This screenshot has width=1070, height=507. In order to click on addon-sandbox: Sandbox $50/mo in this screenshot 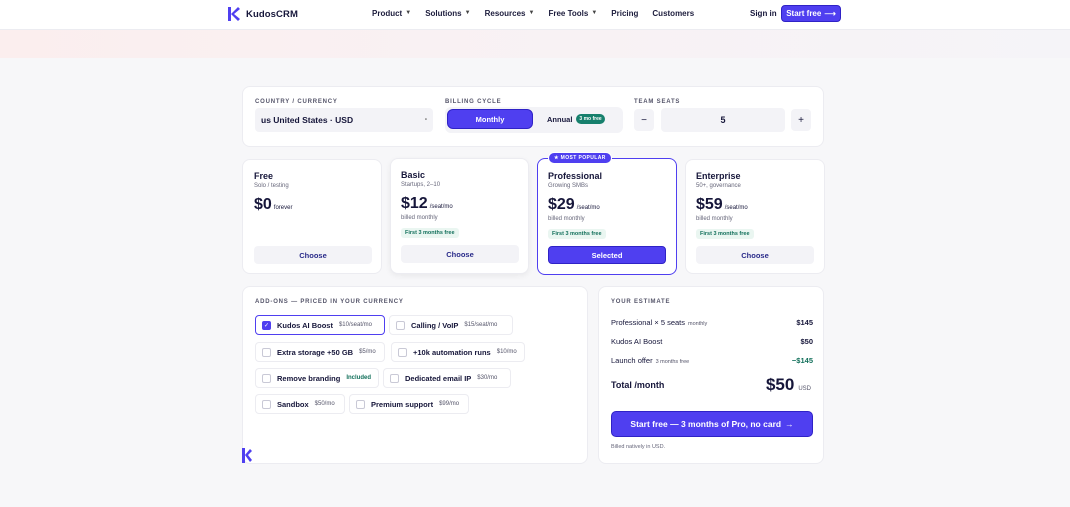, I will do `click(300, 404)`.